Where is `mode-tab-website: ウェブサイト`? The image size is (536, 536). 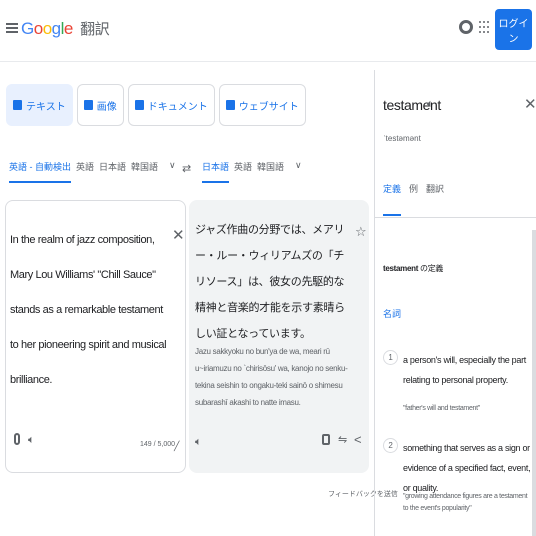
mode-tab-website: ウェブサイト is located at coordinates (262, 105).